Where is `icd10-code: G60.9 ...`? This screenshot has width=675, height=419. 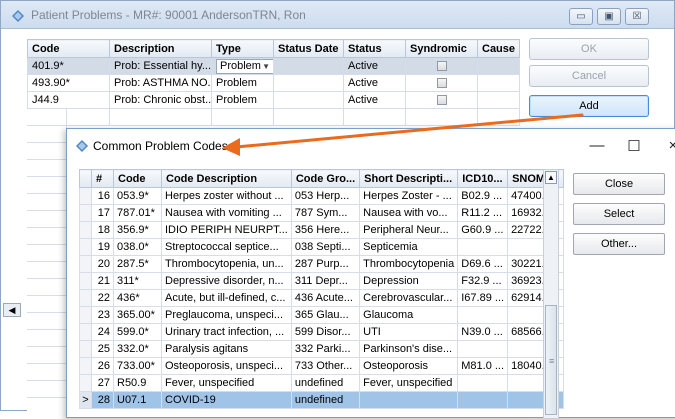
icd10-code: G60.9 ... is located at coordinates (483, 230).